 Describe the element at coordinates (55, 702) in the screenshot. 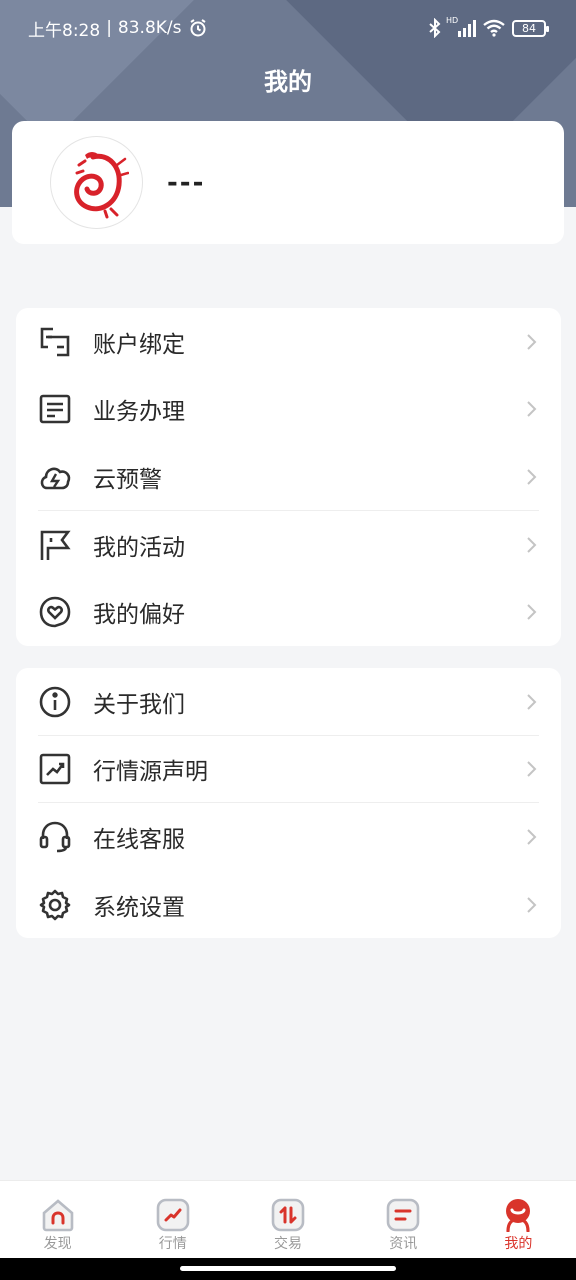

I see `info-icon` at that location.